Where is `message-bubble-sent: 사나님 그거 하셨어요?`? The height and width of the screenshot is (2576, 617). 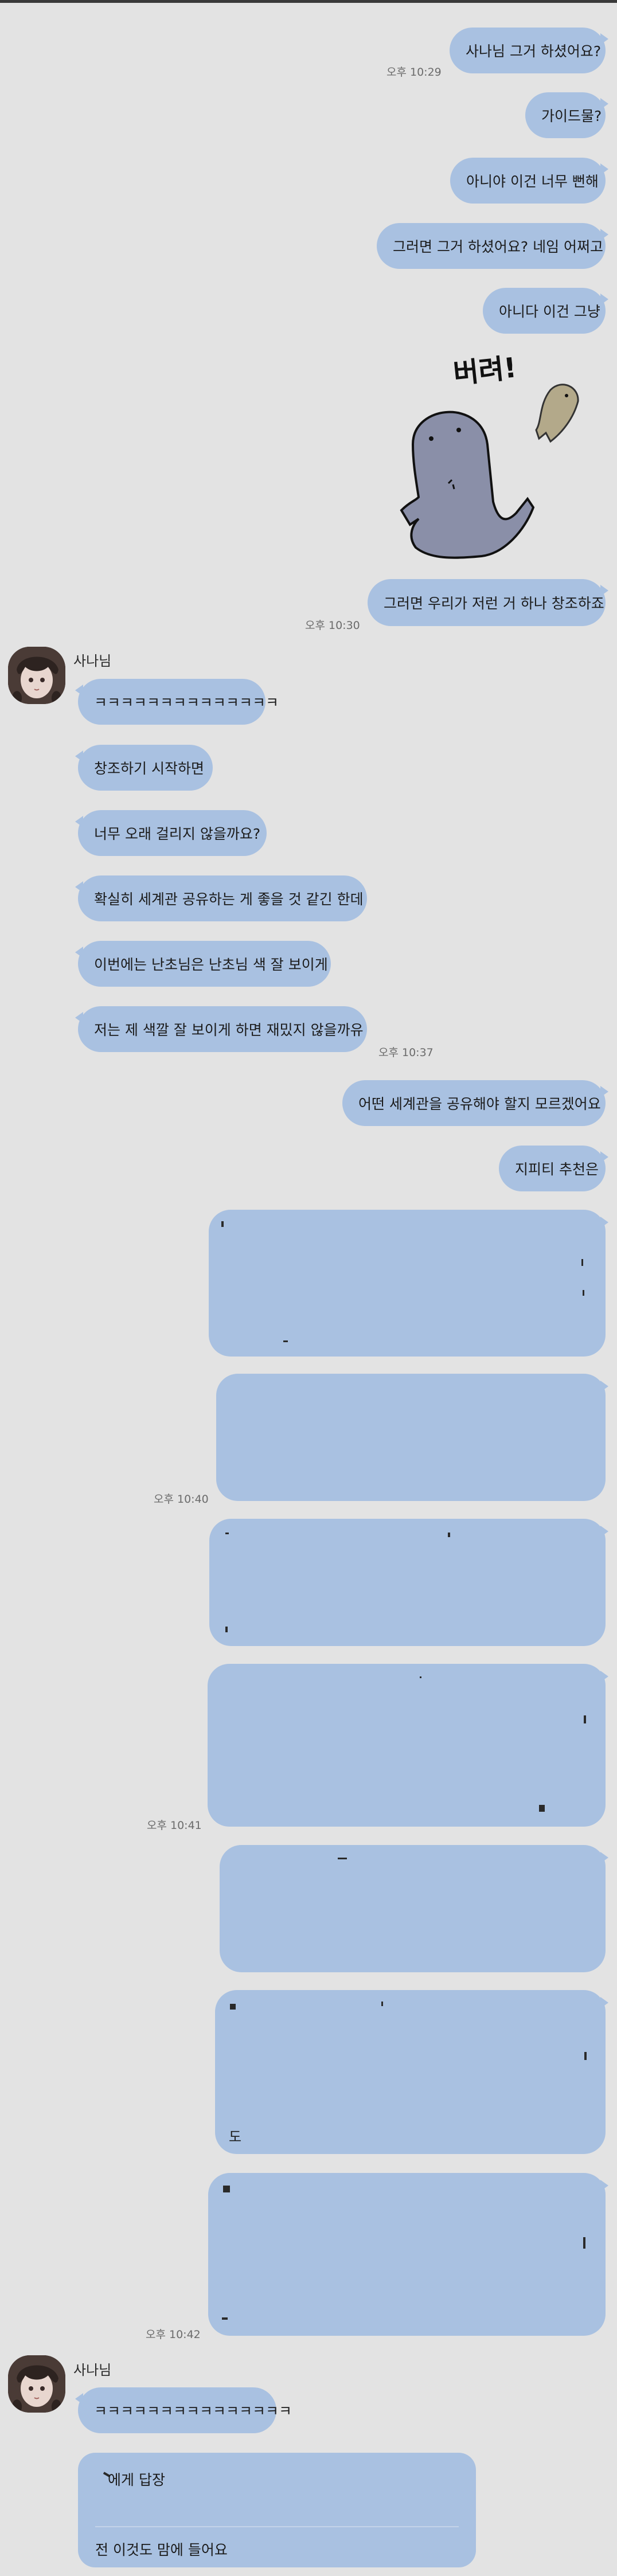 message-bubble-sent: 사나님 그거 하셨어요? is located at coordinates (529, 50).